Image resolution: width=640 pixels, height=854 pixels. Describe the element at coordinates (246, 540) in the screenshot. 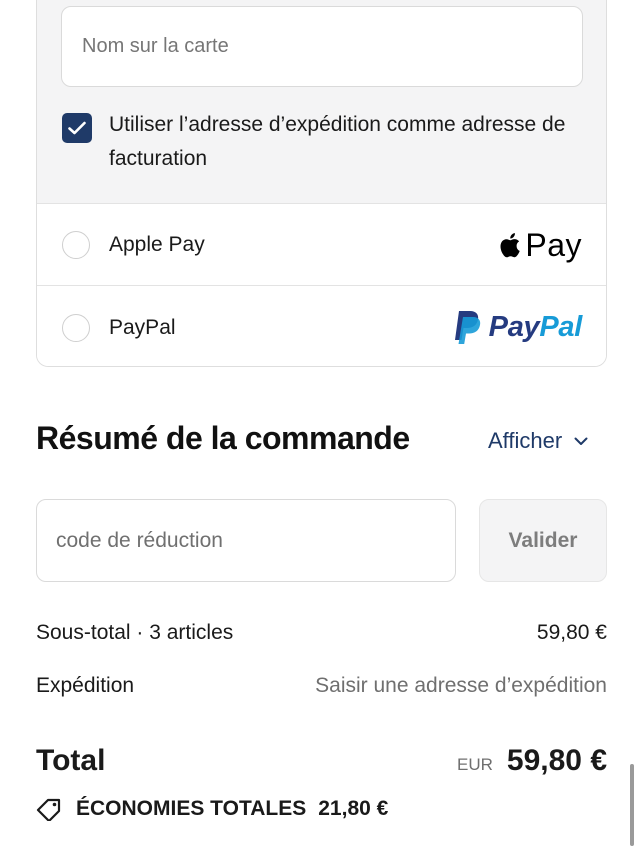

I see `discount-code-input` at that location.